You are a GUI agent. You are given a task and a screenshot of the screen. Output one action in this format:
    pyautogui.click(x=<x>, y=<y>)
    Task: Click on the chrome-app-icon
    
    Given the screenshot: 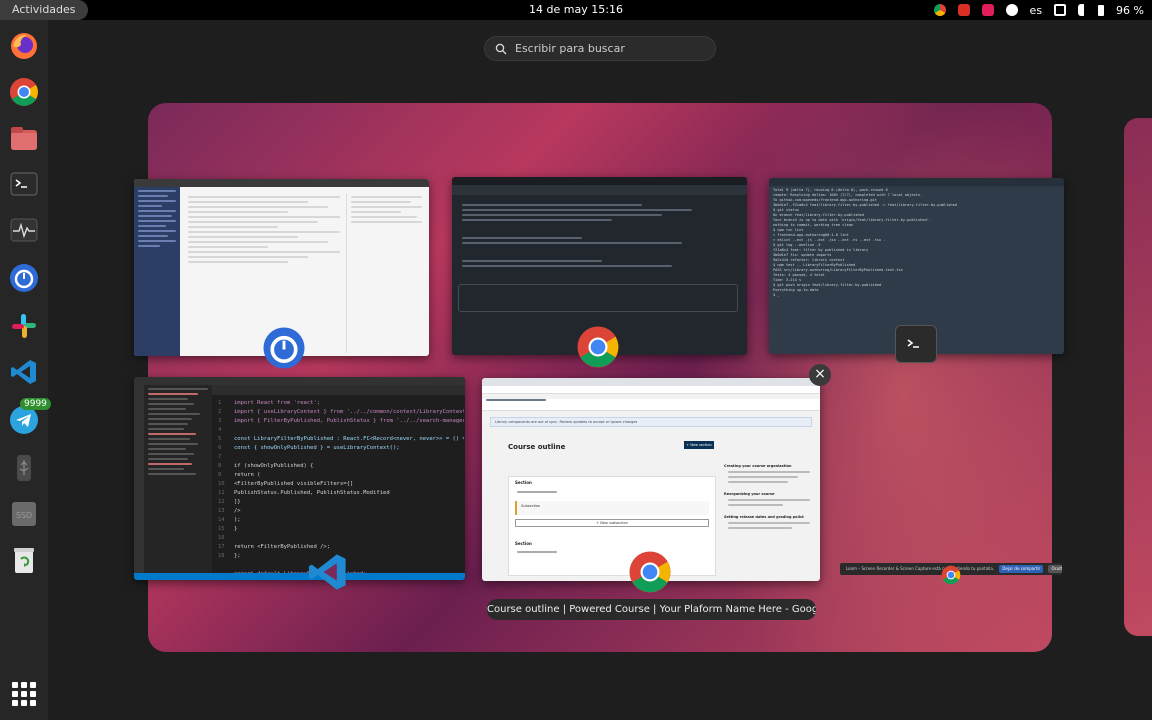 What is the action you would take?
    pyautogui.click(x=598, y=347)
    